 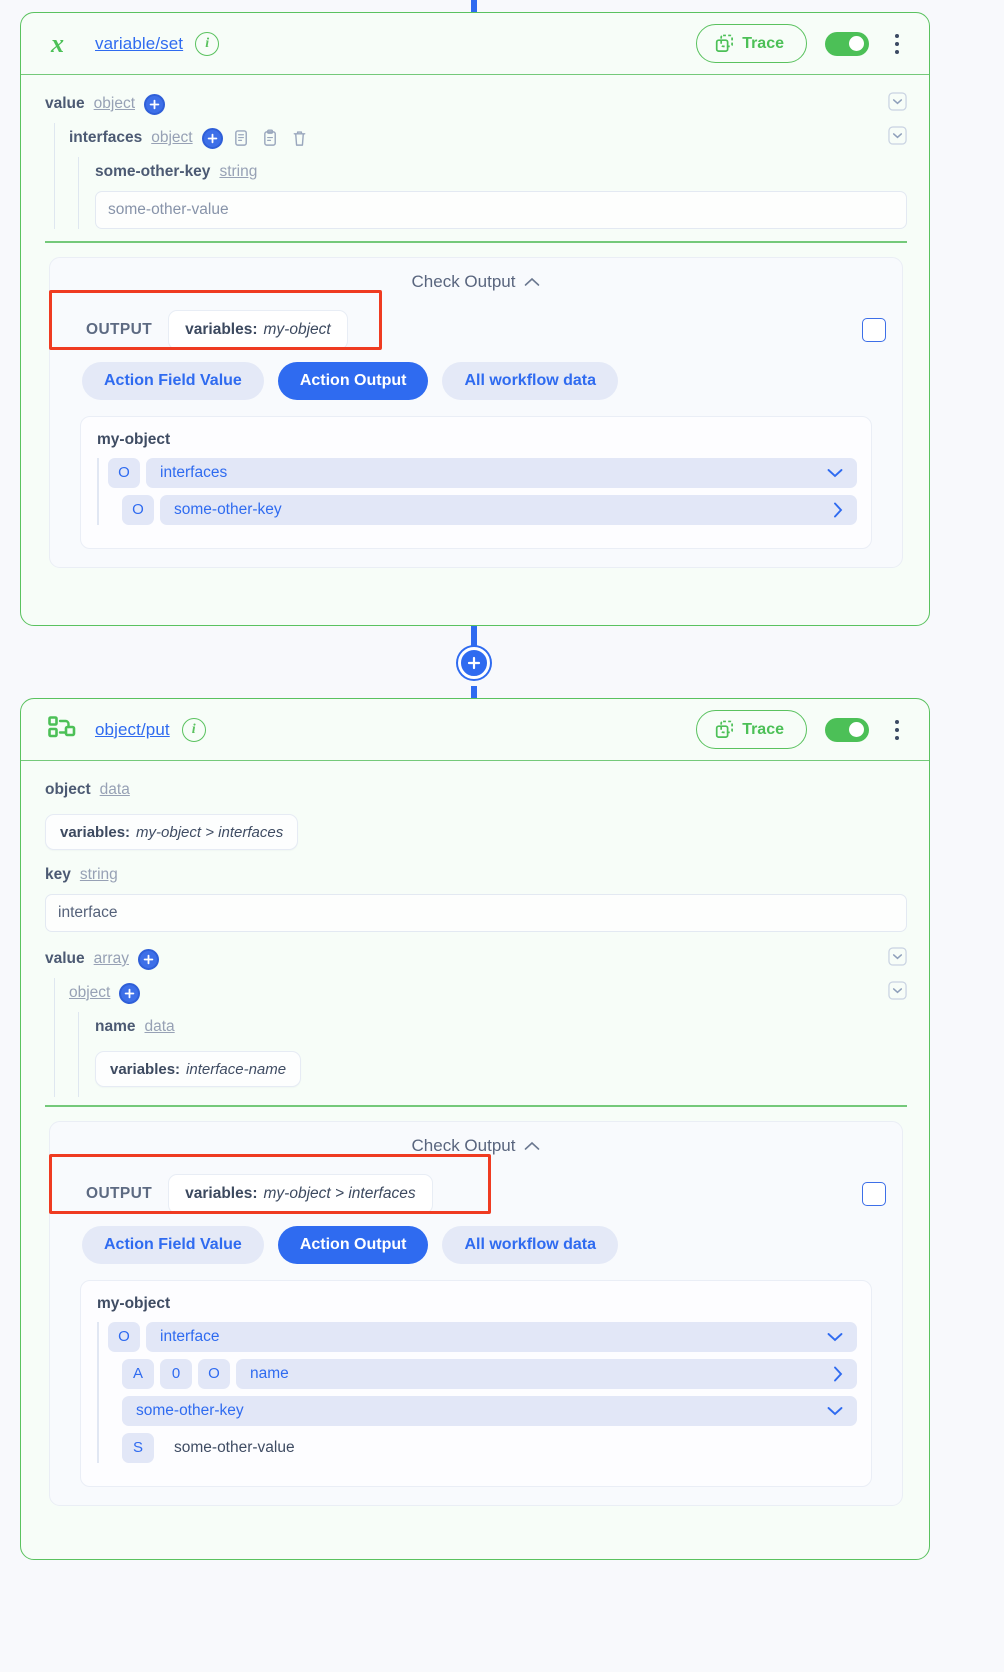 I want to click on tree-row: O some-other-key, so click(x=489, y=509).